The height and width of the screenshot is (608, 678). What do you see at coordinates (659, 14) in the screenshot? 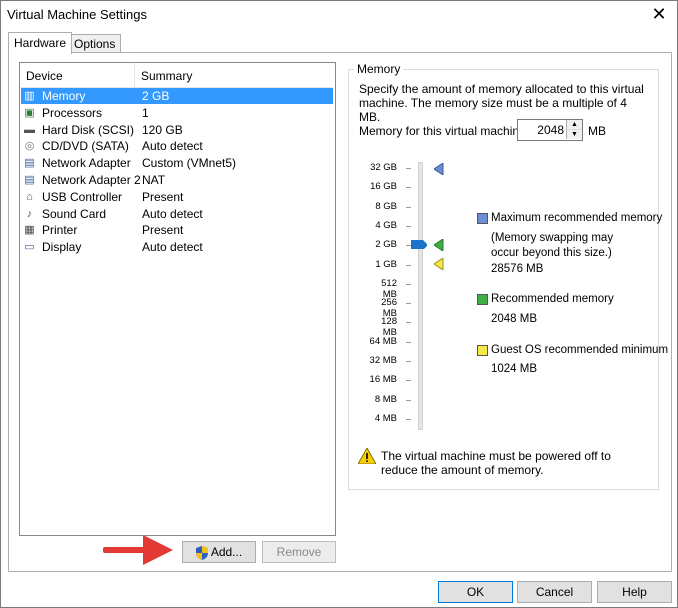
I see `close-icon: ✕` at bounding box center [659, 14].